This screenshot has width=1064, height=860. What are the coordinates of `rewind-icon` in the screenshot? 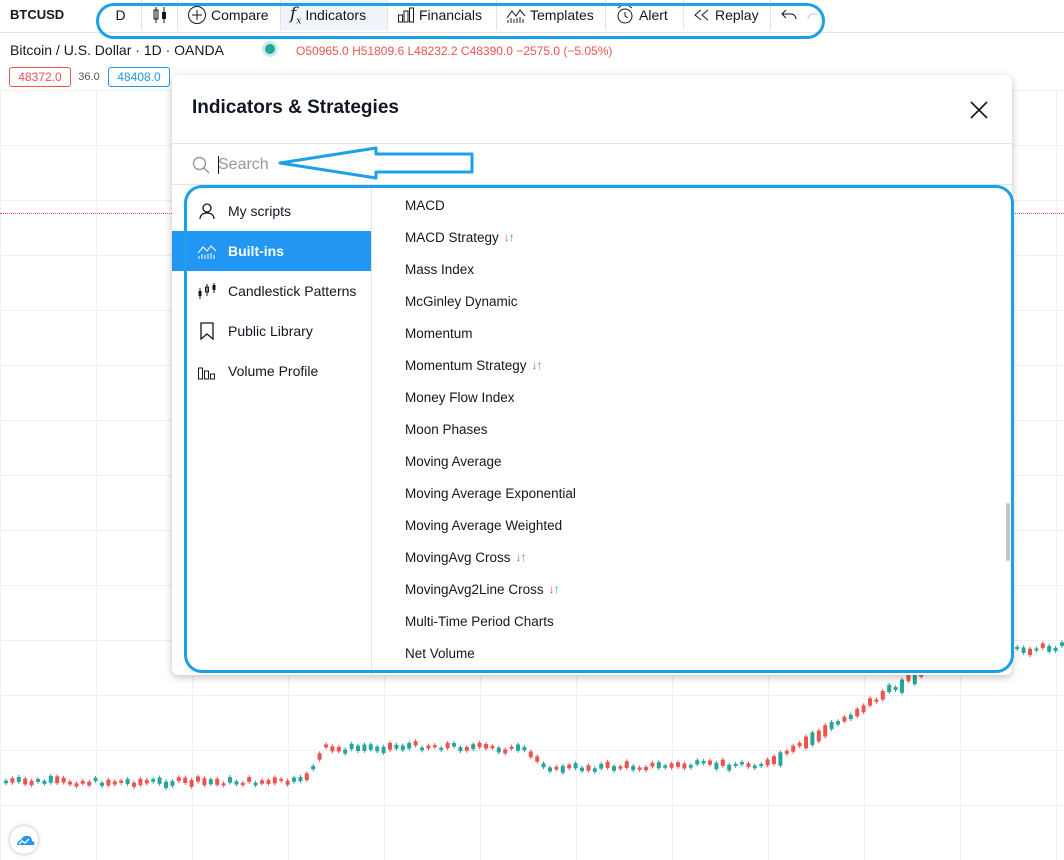 It's located at (702, 15).